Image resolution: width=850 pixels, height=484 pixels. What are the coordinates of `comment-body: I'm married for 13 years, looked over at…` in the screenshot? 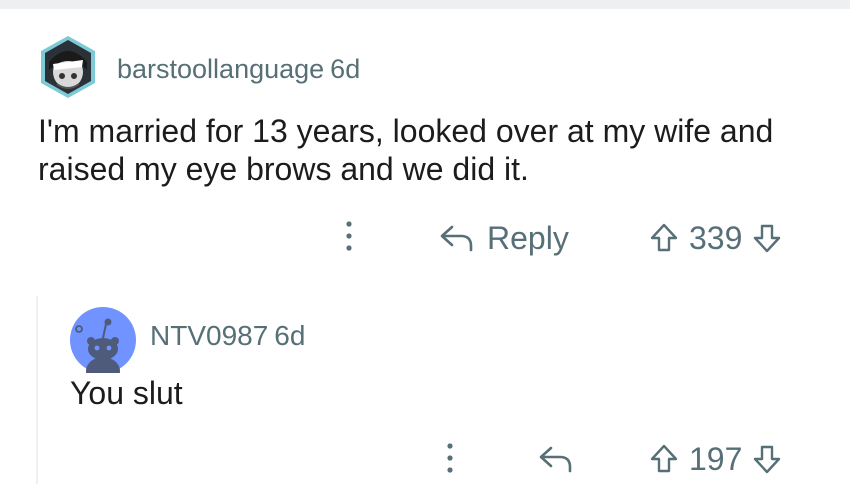 It's located at (406, 150).